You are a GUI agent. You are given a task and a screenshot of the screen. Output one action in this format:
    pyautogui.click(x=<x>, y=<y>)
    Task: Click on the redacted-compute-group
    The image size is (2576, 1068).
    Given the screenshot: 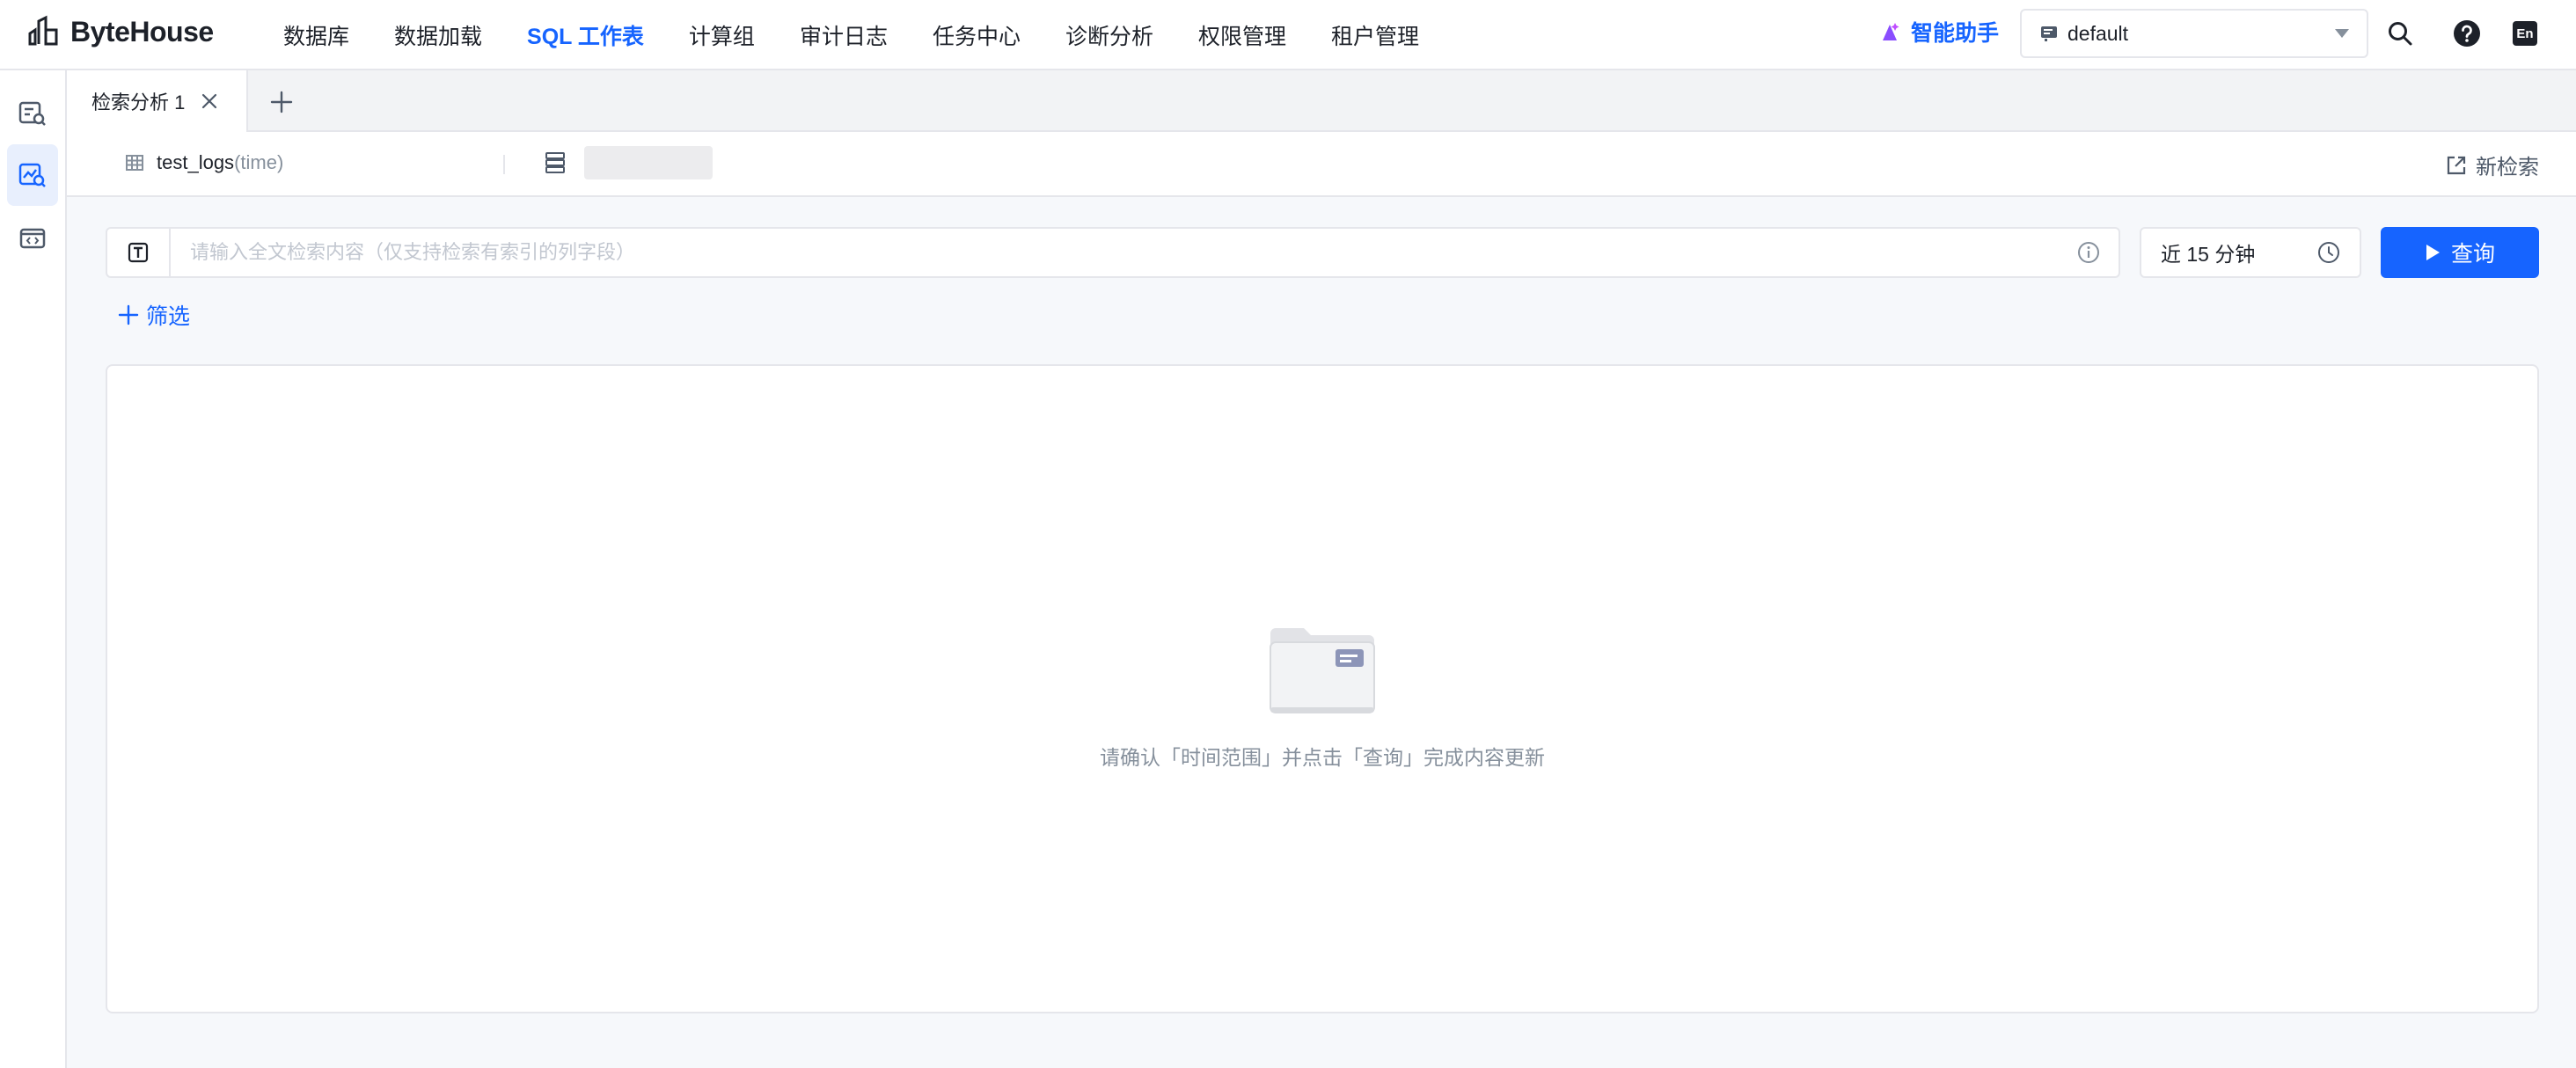 What is the action you would take?
    pyautogui.click(x=648, y=162)
    